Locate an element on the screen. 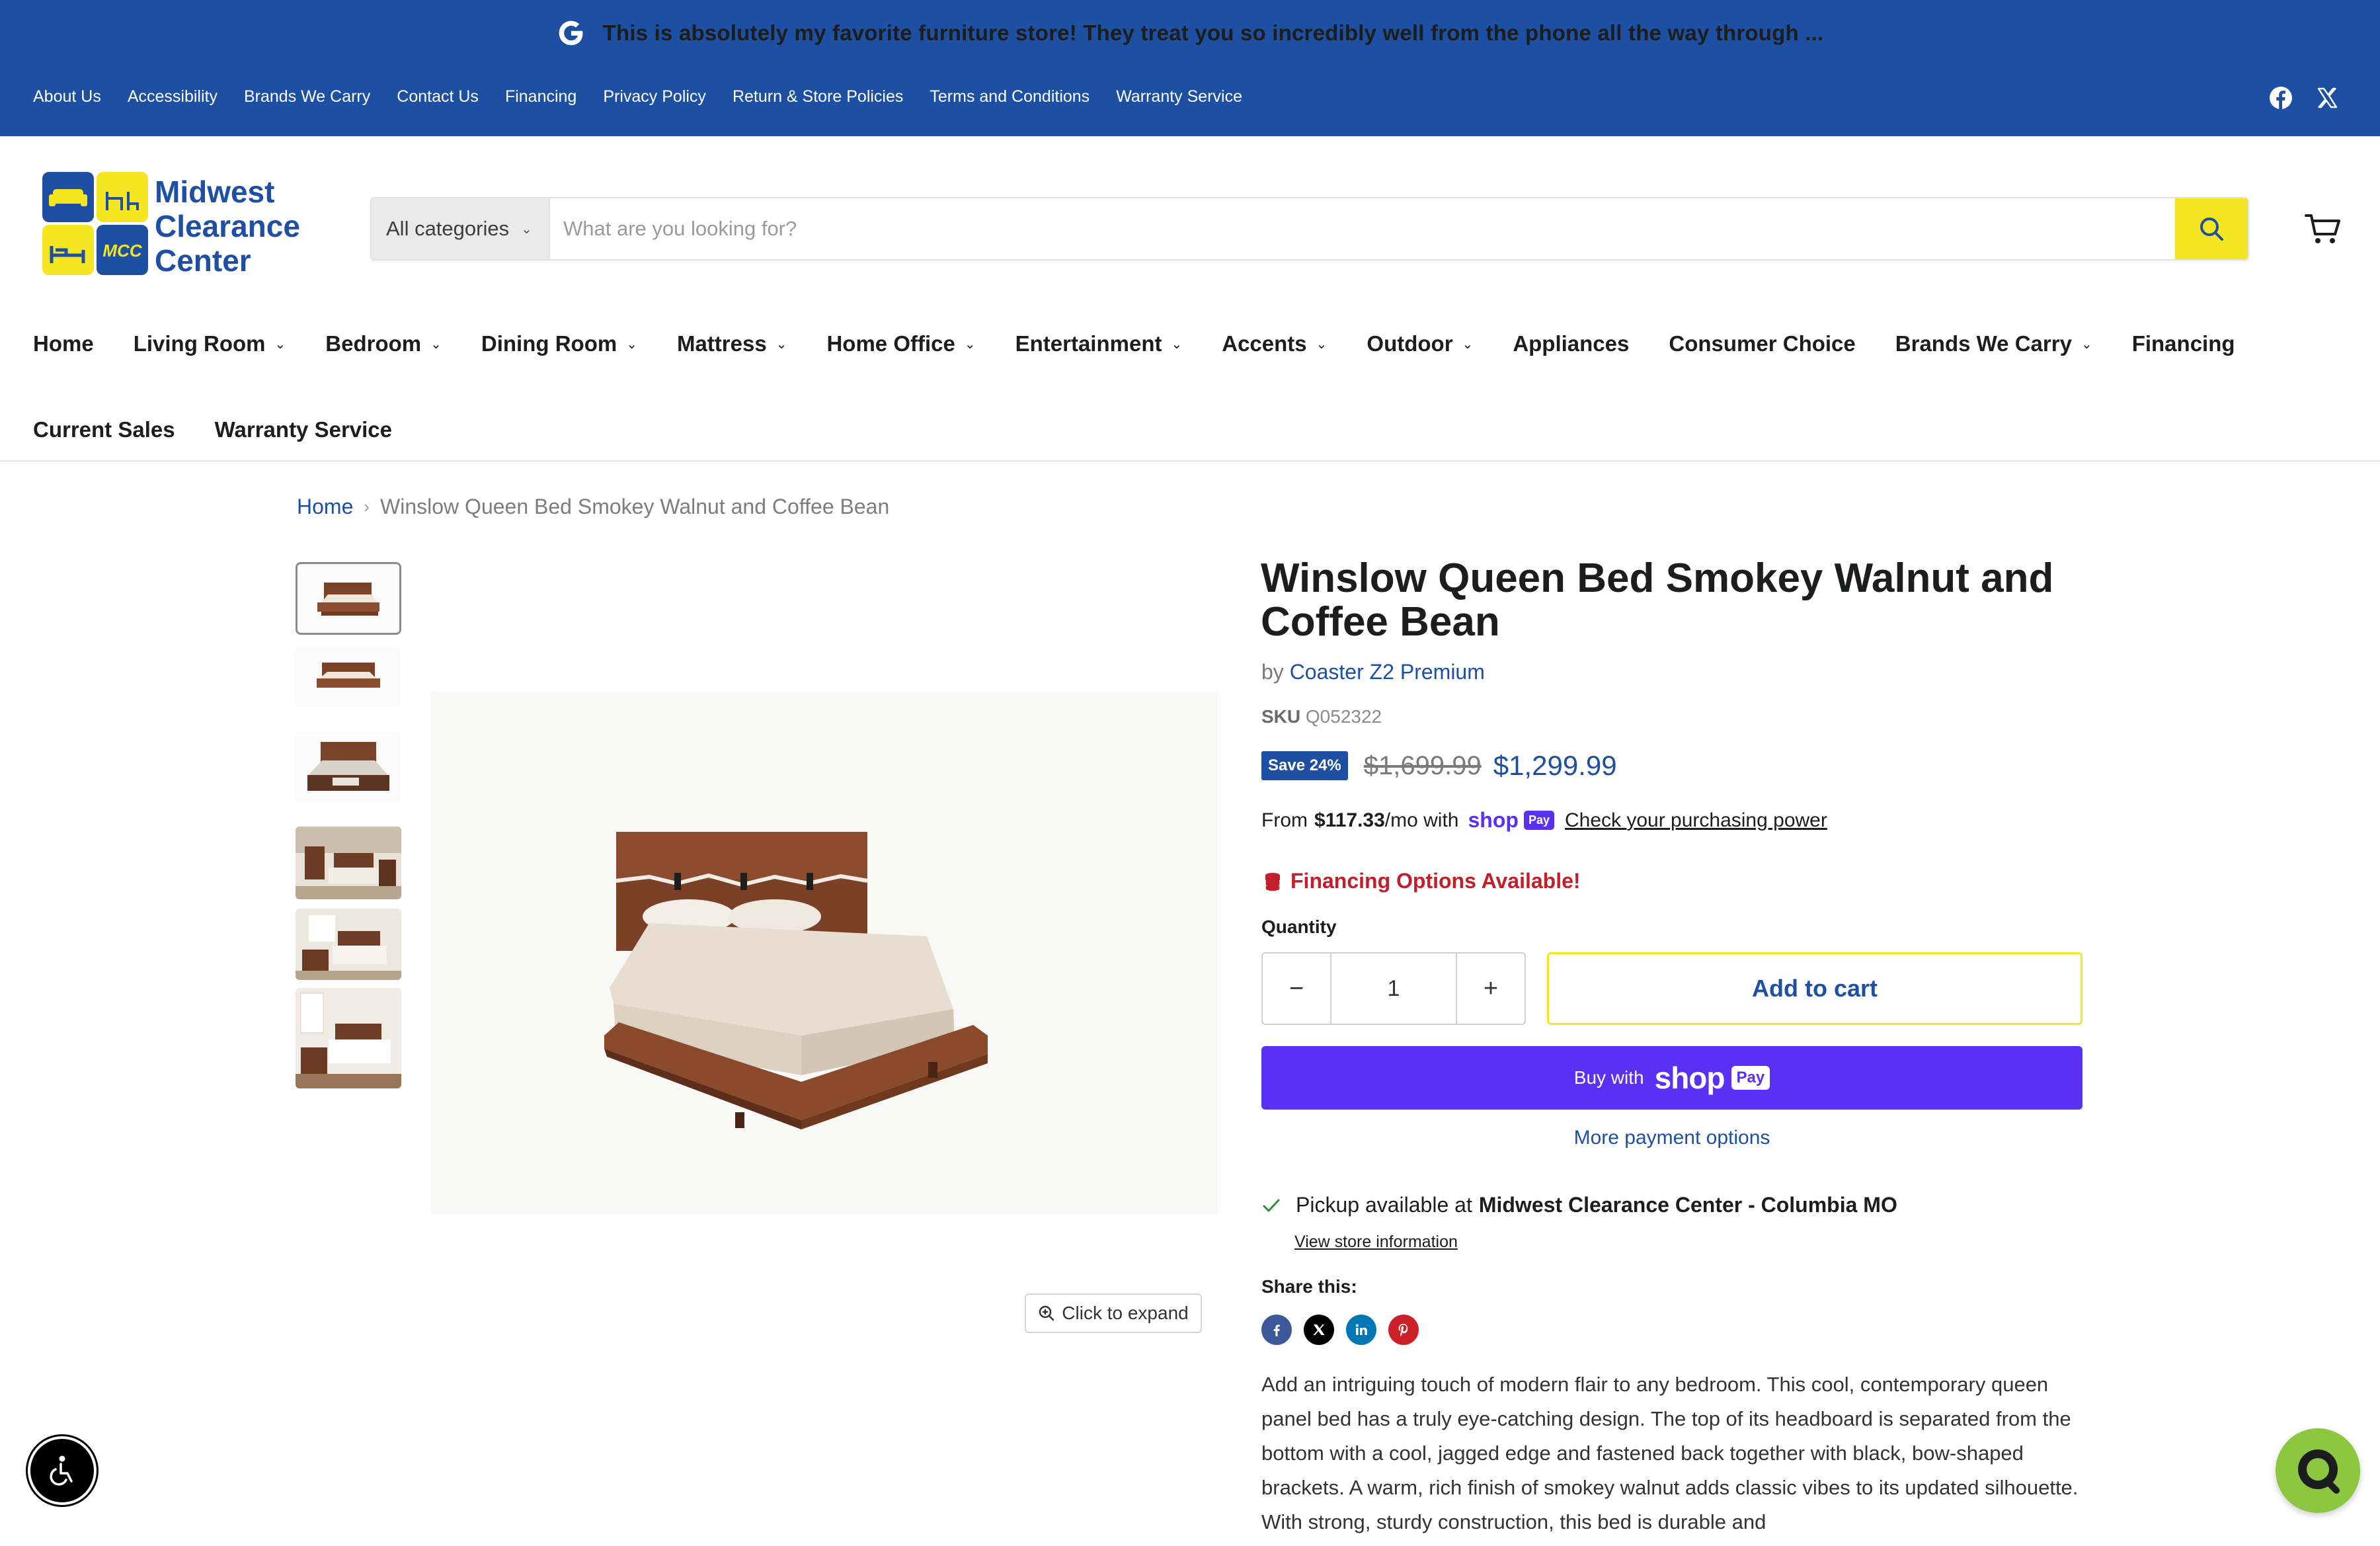  purchasing-power-link: Check your purchasing power is located at coordinates (1696, 820).